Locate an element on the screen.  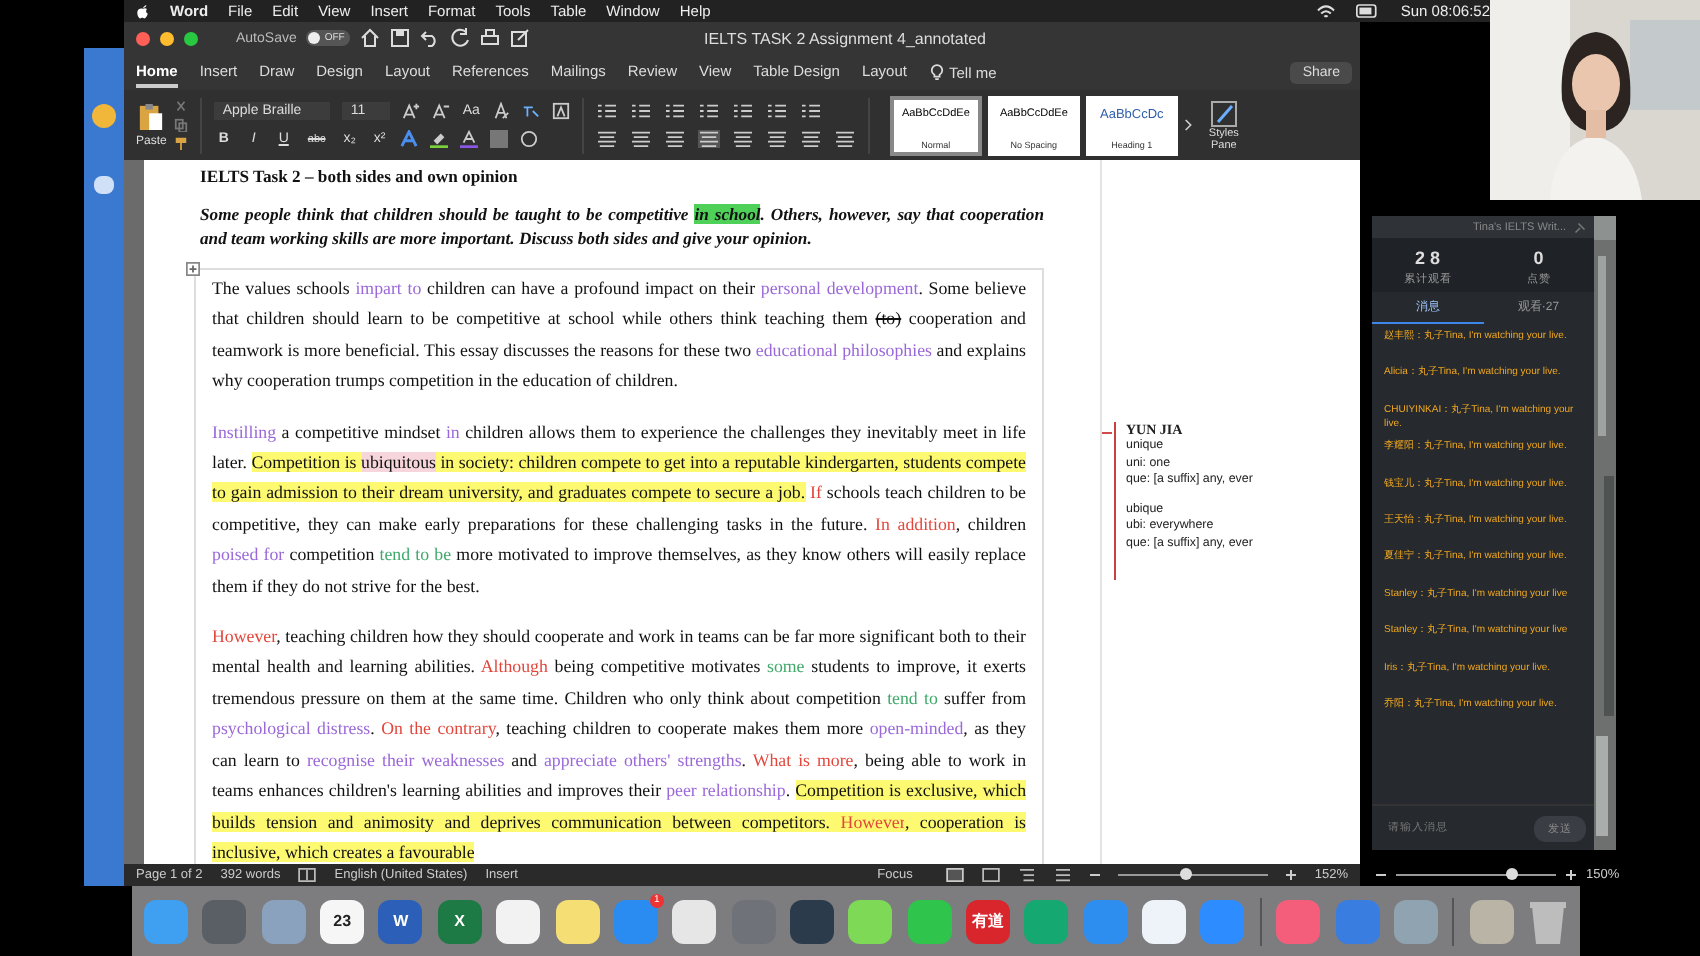
apple-icon is located at coordinates (143, 11).